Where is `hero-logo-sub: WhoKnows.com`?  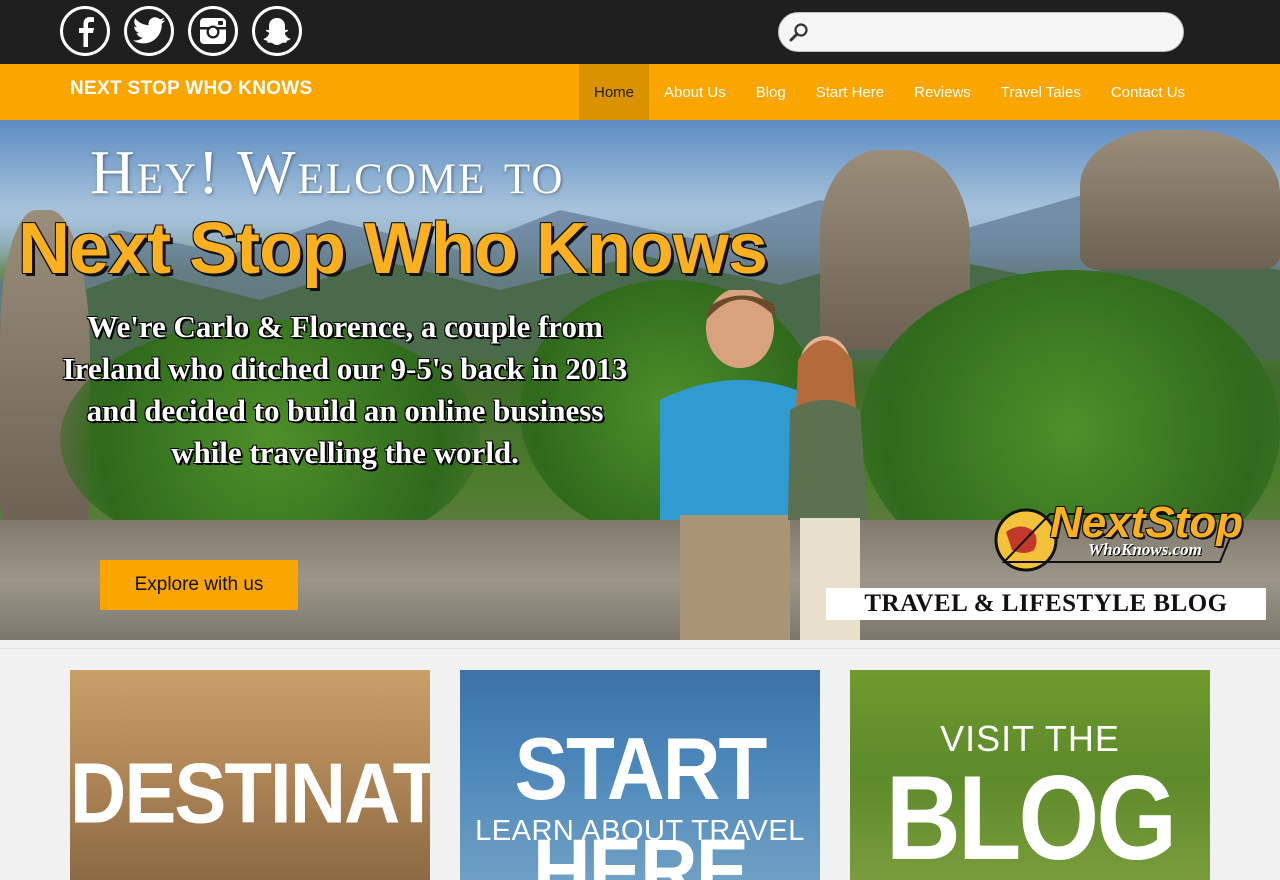 hero-logo-sub: WhoKnows.com is located at coordinates (1145, 549).